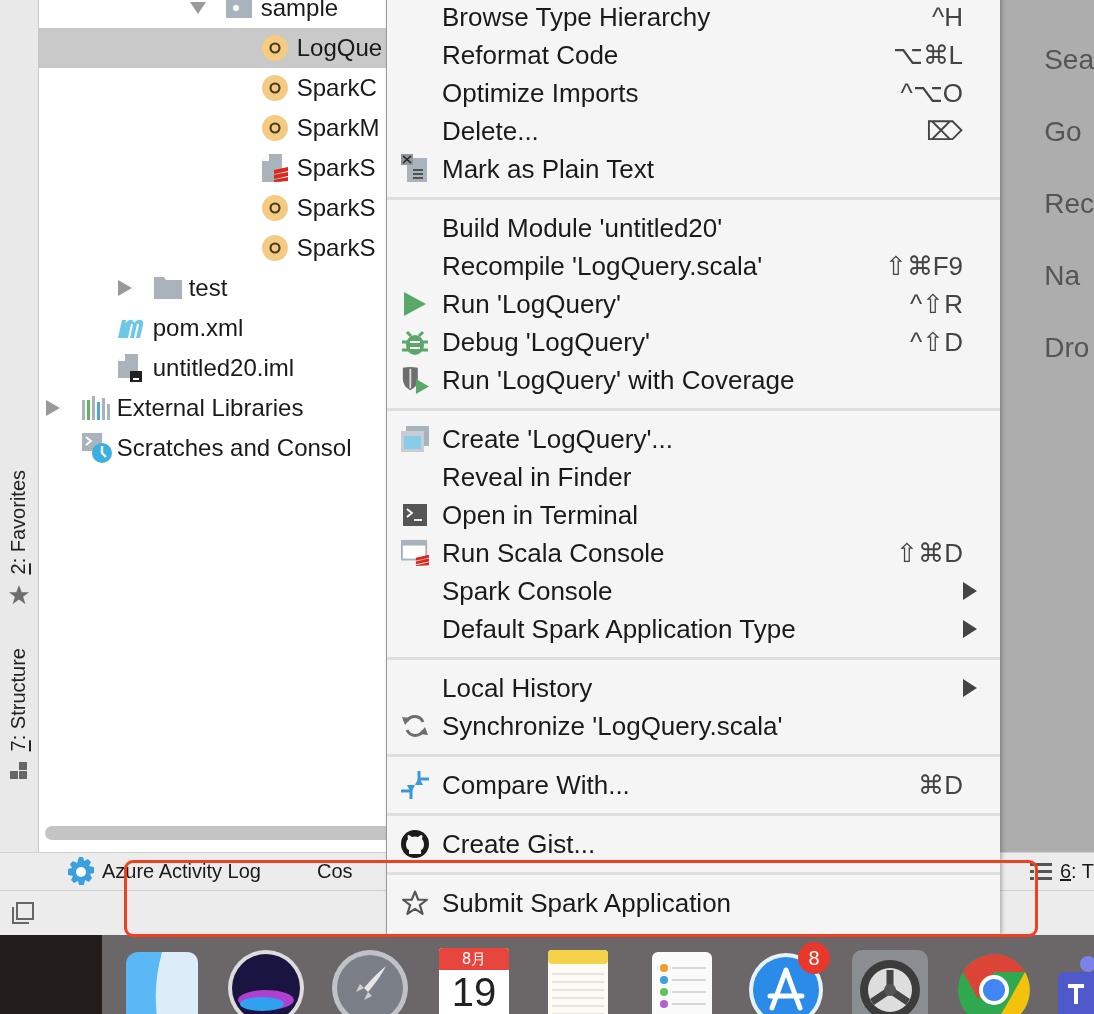  What do you see at coordinates (1069, 60) in the screenshot?
I see `hint-text: Sea` at bounding box center [1069, 60].